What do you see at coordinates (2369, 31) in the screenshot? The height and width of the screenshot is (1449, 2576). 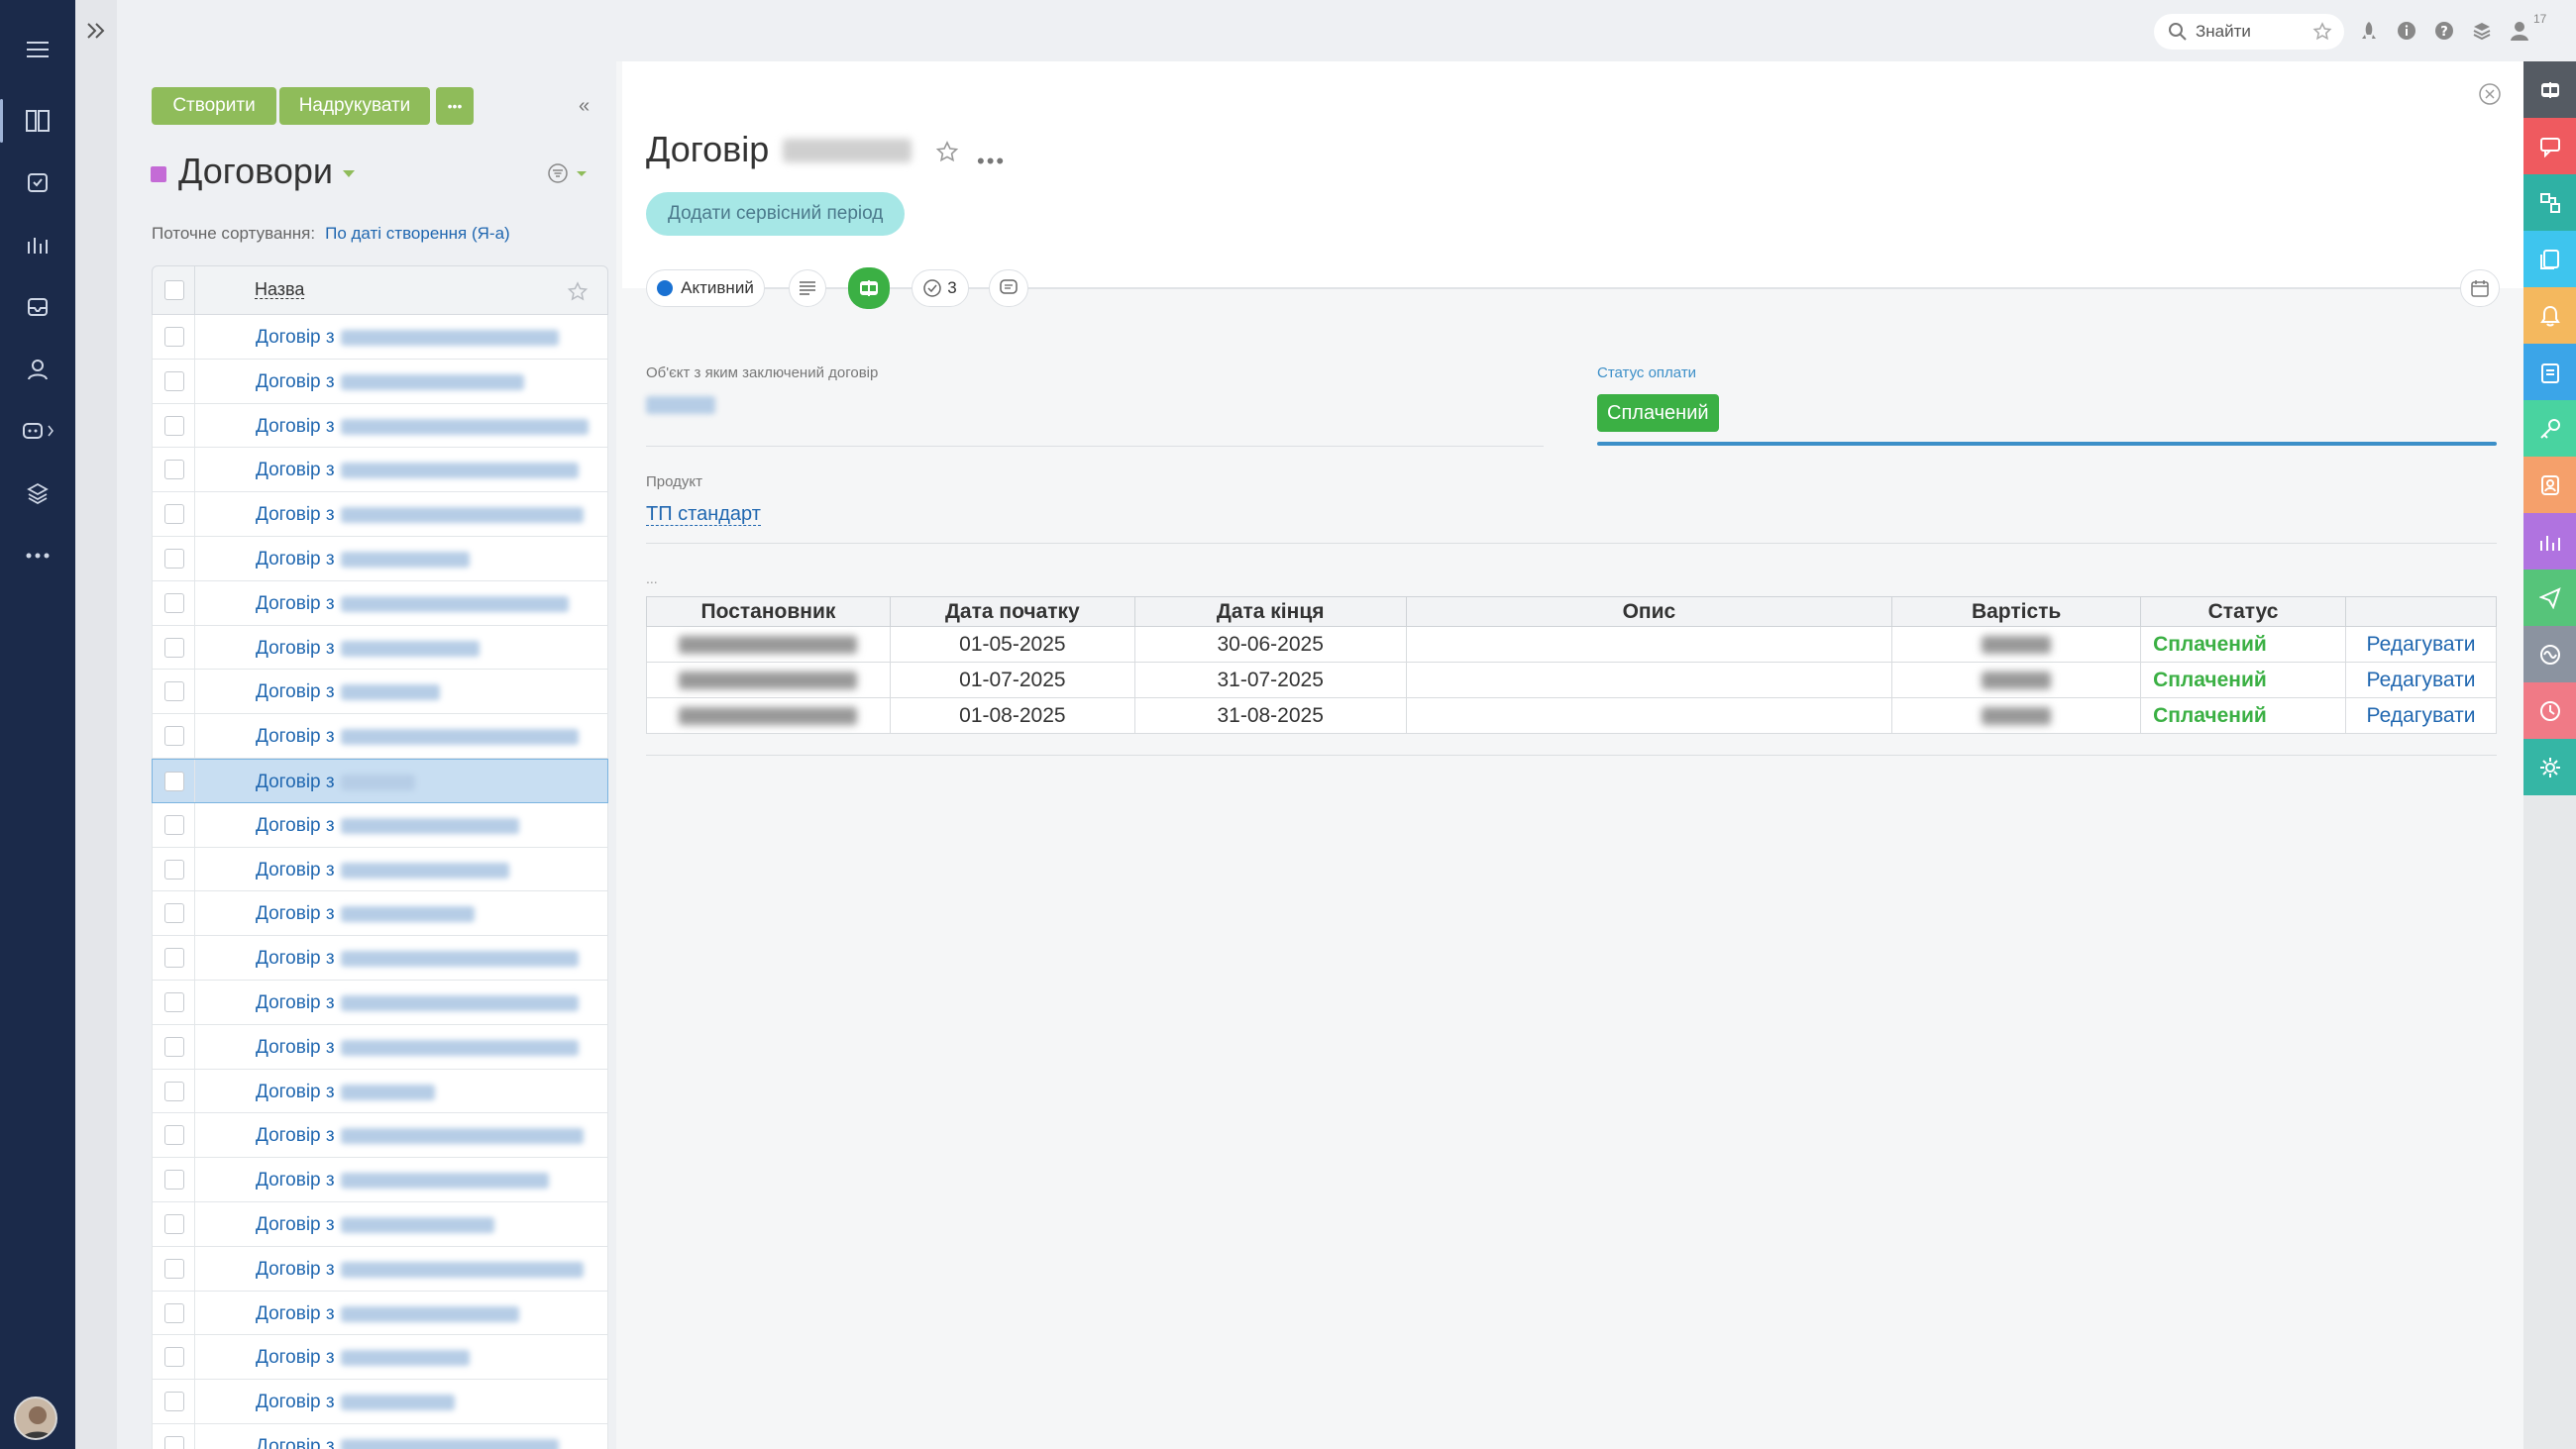 I see `rocket-icon` at bounding box center [2369, 31].